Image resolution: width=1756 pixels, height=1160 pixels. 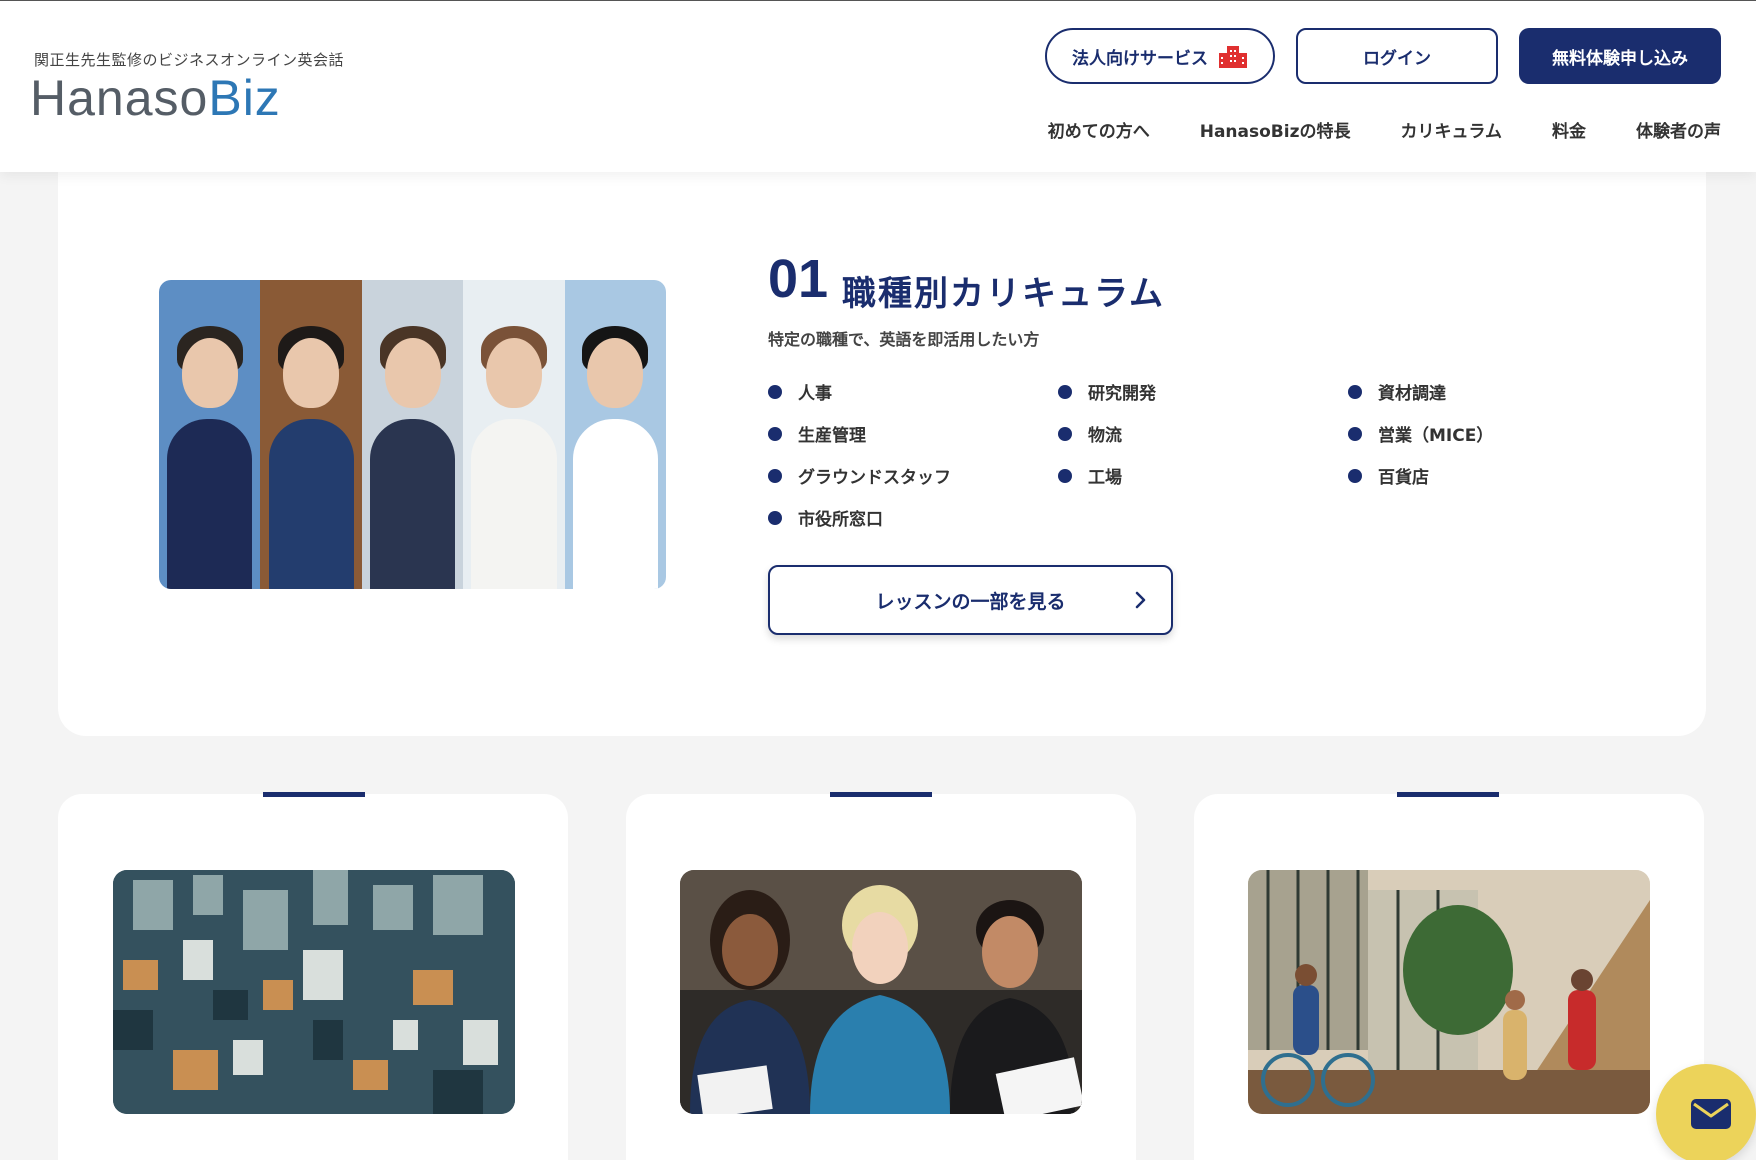 I want to click on photo-strip-factory-worker, so click(x=311, y=434).